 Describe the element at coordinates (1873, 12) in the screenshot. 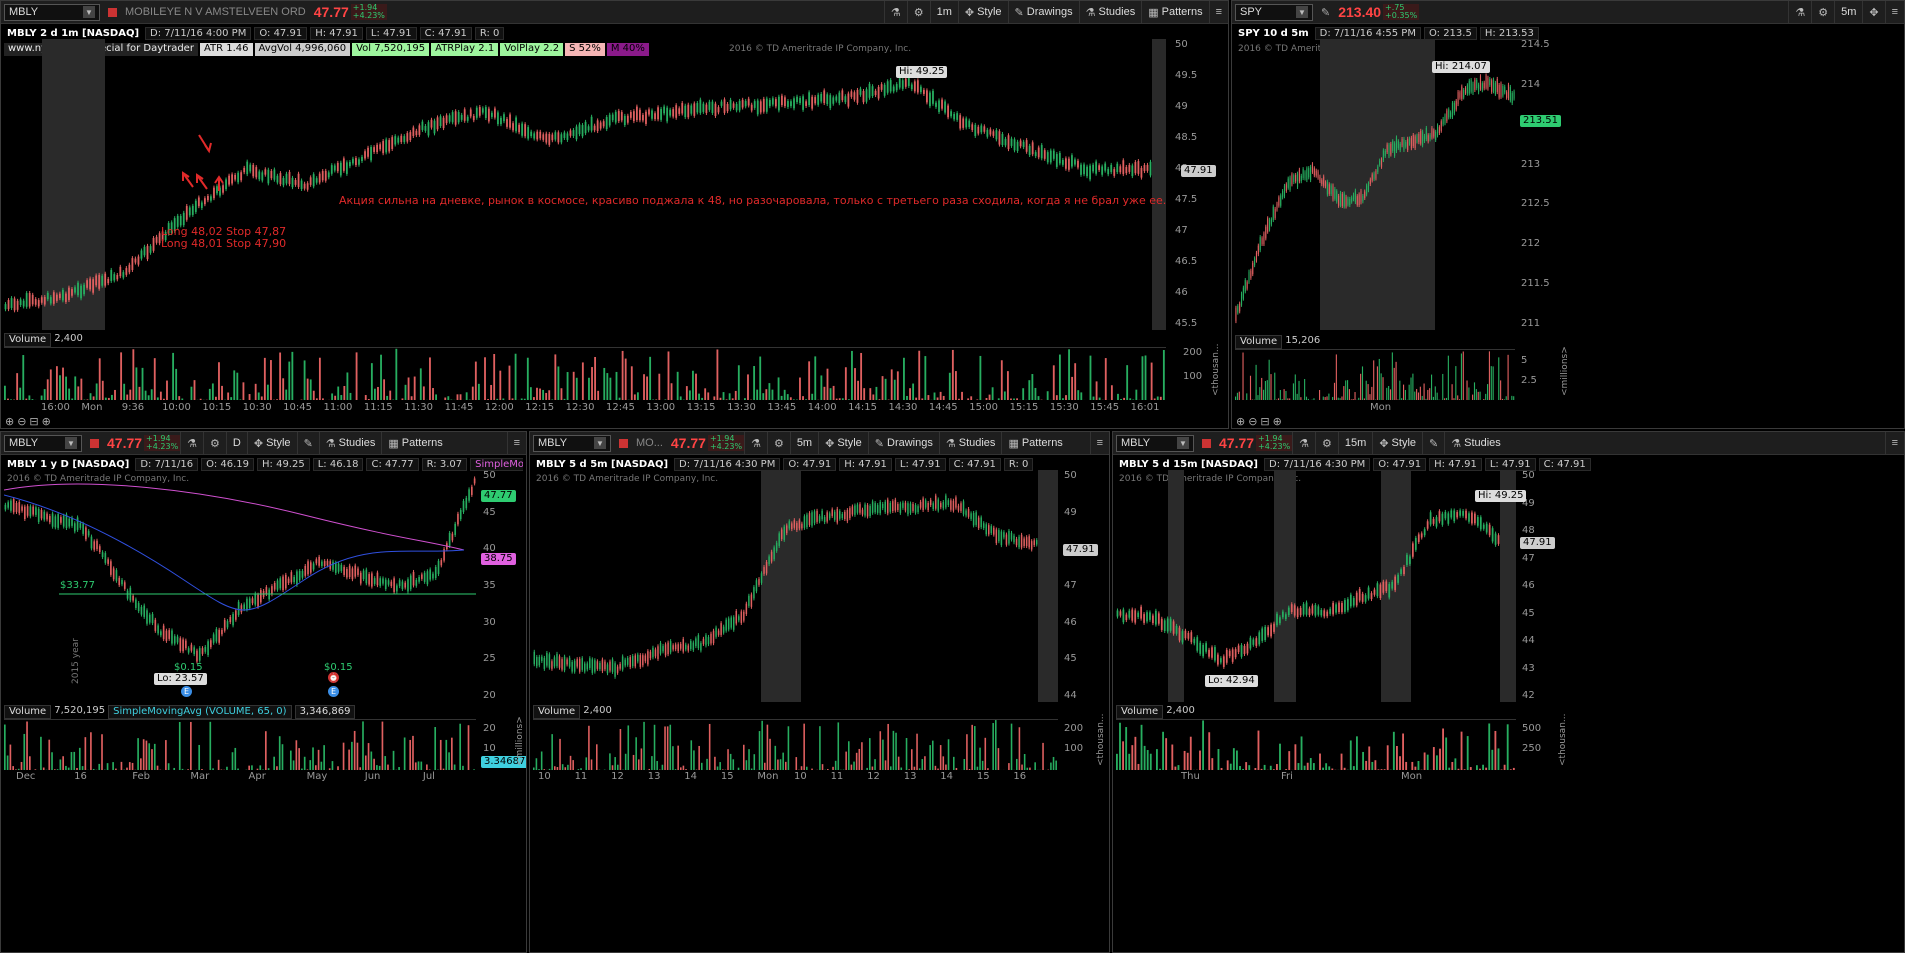

I see `style-button: ✥` at that location.